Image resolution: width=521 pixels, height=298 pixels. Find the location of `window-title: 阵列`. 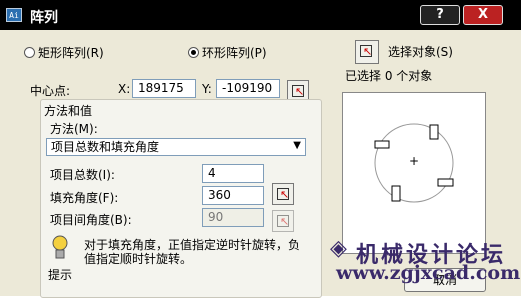

window-title: 阵列 is located at coordinates (44, 18).